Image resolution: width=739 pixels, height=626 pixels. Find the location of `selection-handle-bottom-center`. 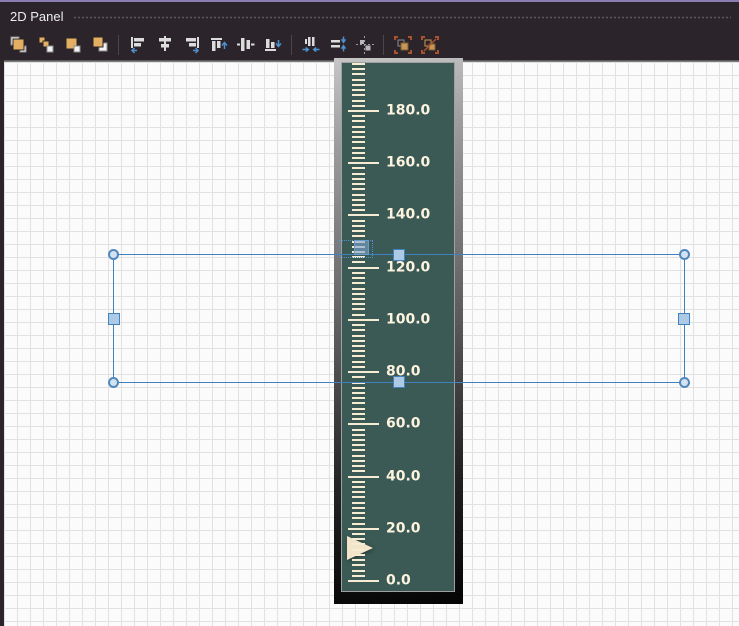

selection-handle-bottom-center is located at coordinates (399, 382).